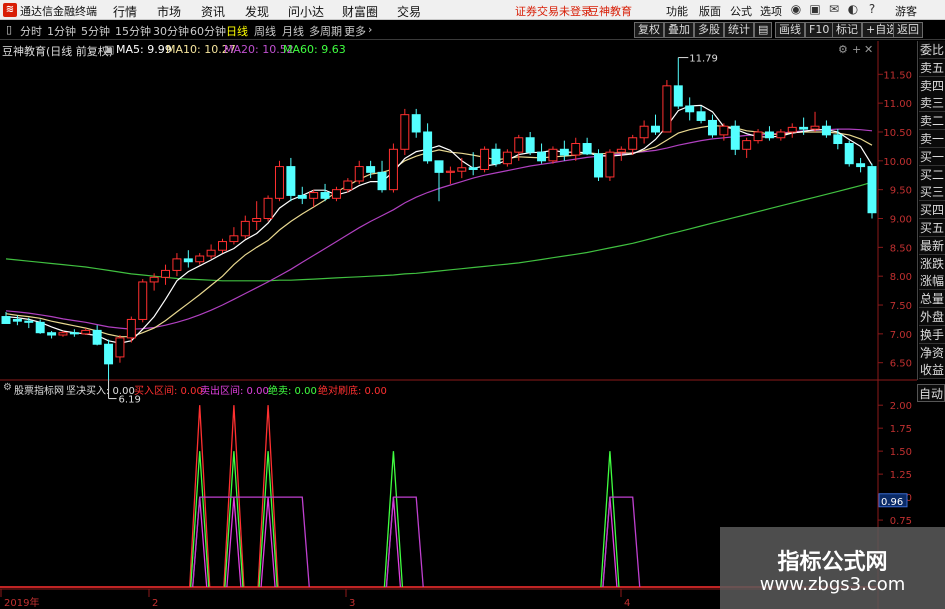  What do you see at coordinates (125, 11) in the screenshot?
I see `menu-quotes: 行情` at bounding box center [125, 11].